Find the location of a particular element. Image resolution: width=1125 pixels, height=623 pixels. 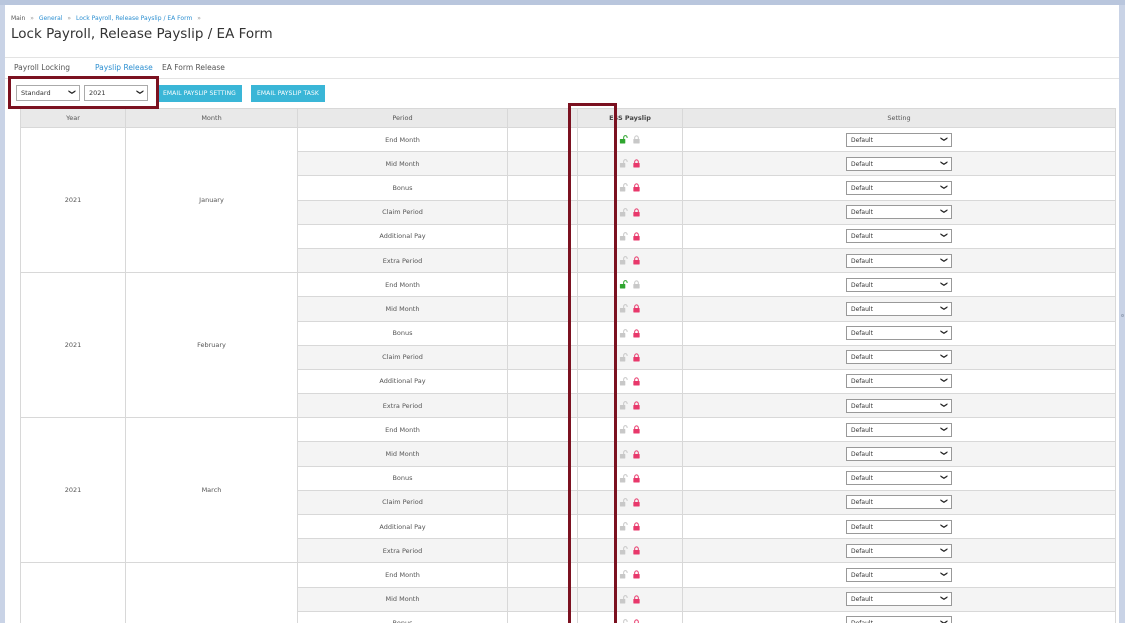

period-cell: Extra Period is located at coordinates (402, 406).